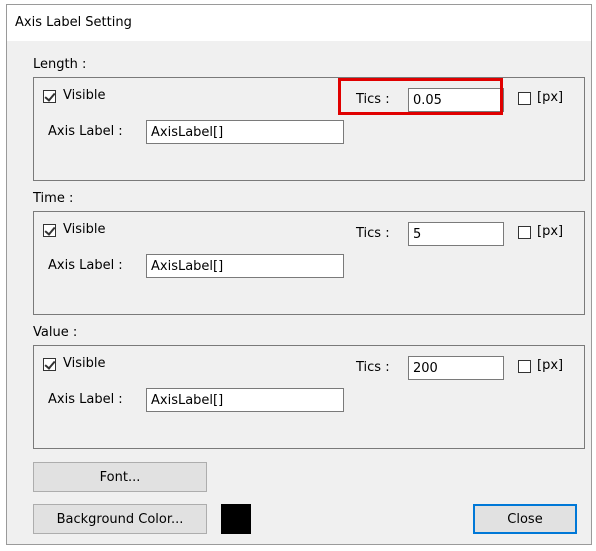 The height and width of the screenshot is (551, 596). I want to click on value-tics-input, so click(456, 368).